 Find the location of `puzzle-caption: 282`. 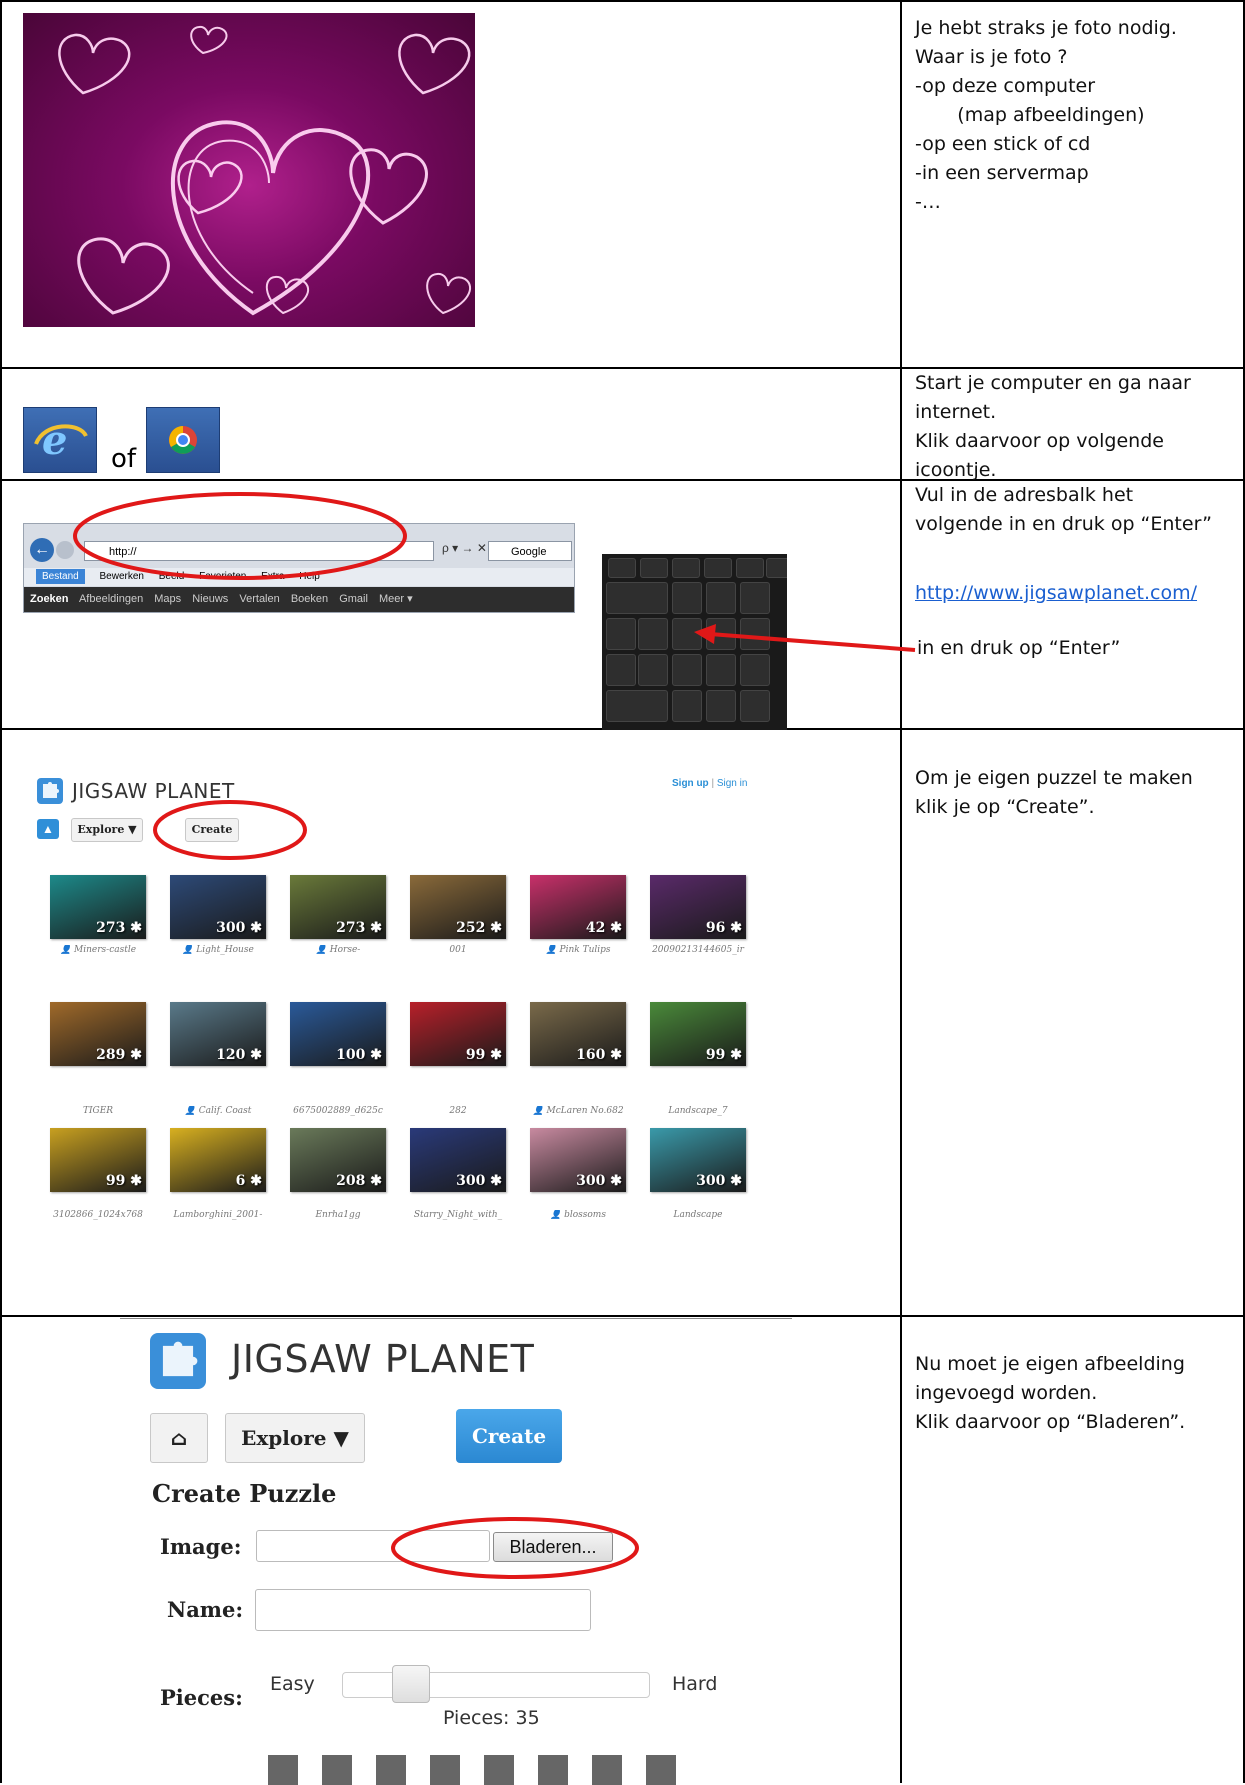

puzzle-caption: 282 is located at coordinates (458, 1111).